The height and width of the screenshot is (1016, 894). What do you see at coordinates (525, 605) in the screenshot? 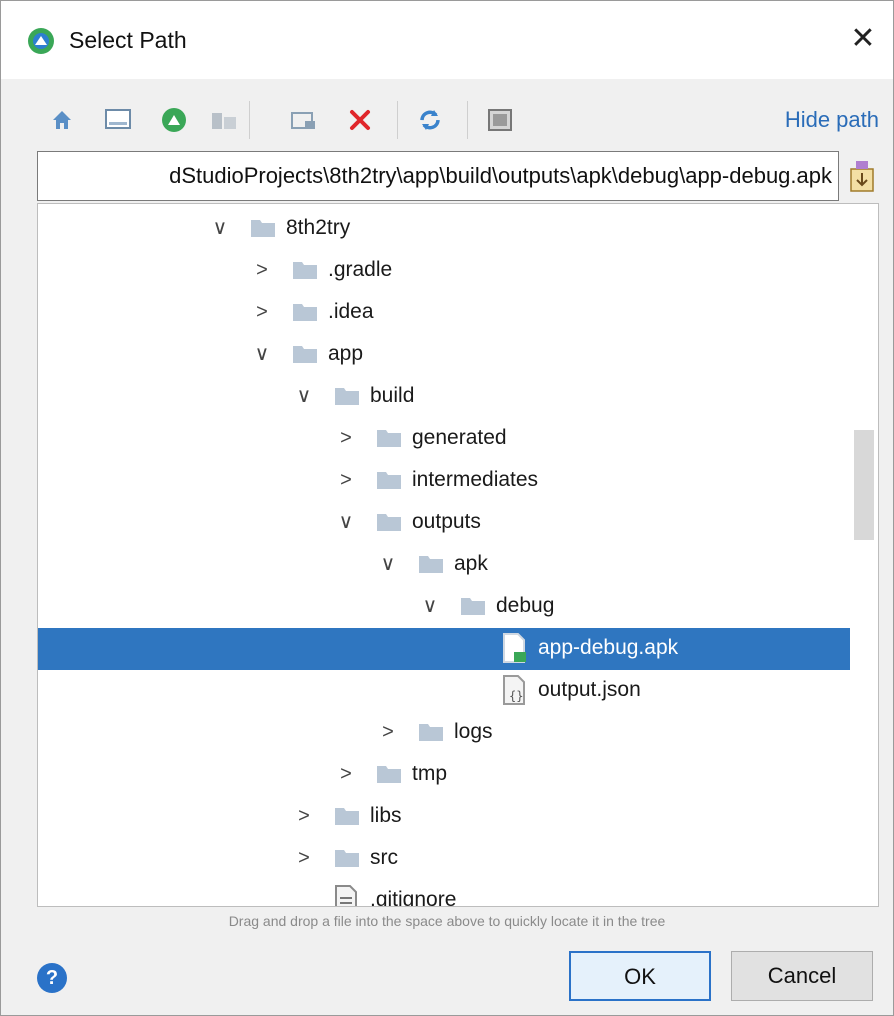
I see `tree-item-label: debug` at bounding box center [525, 605].